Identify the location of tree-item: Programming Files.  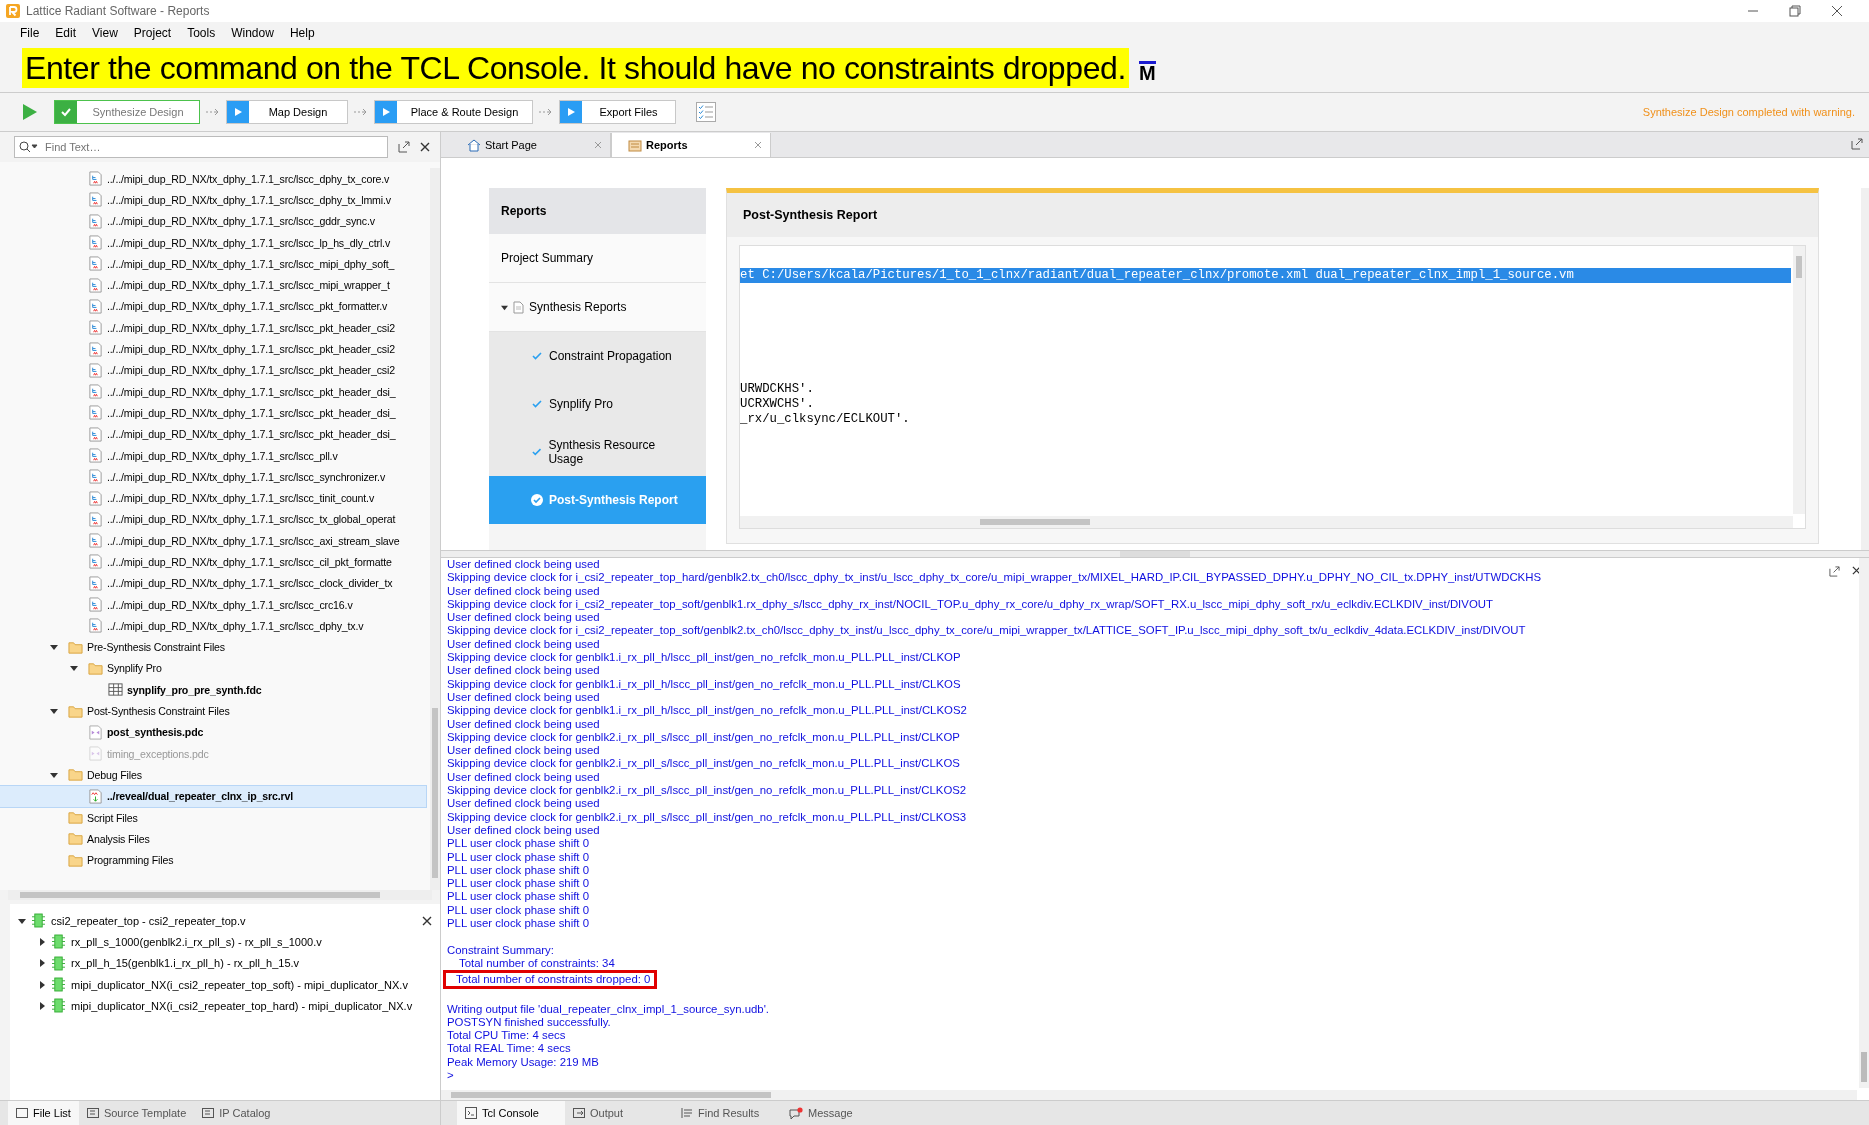
(213, 860).